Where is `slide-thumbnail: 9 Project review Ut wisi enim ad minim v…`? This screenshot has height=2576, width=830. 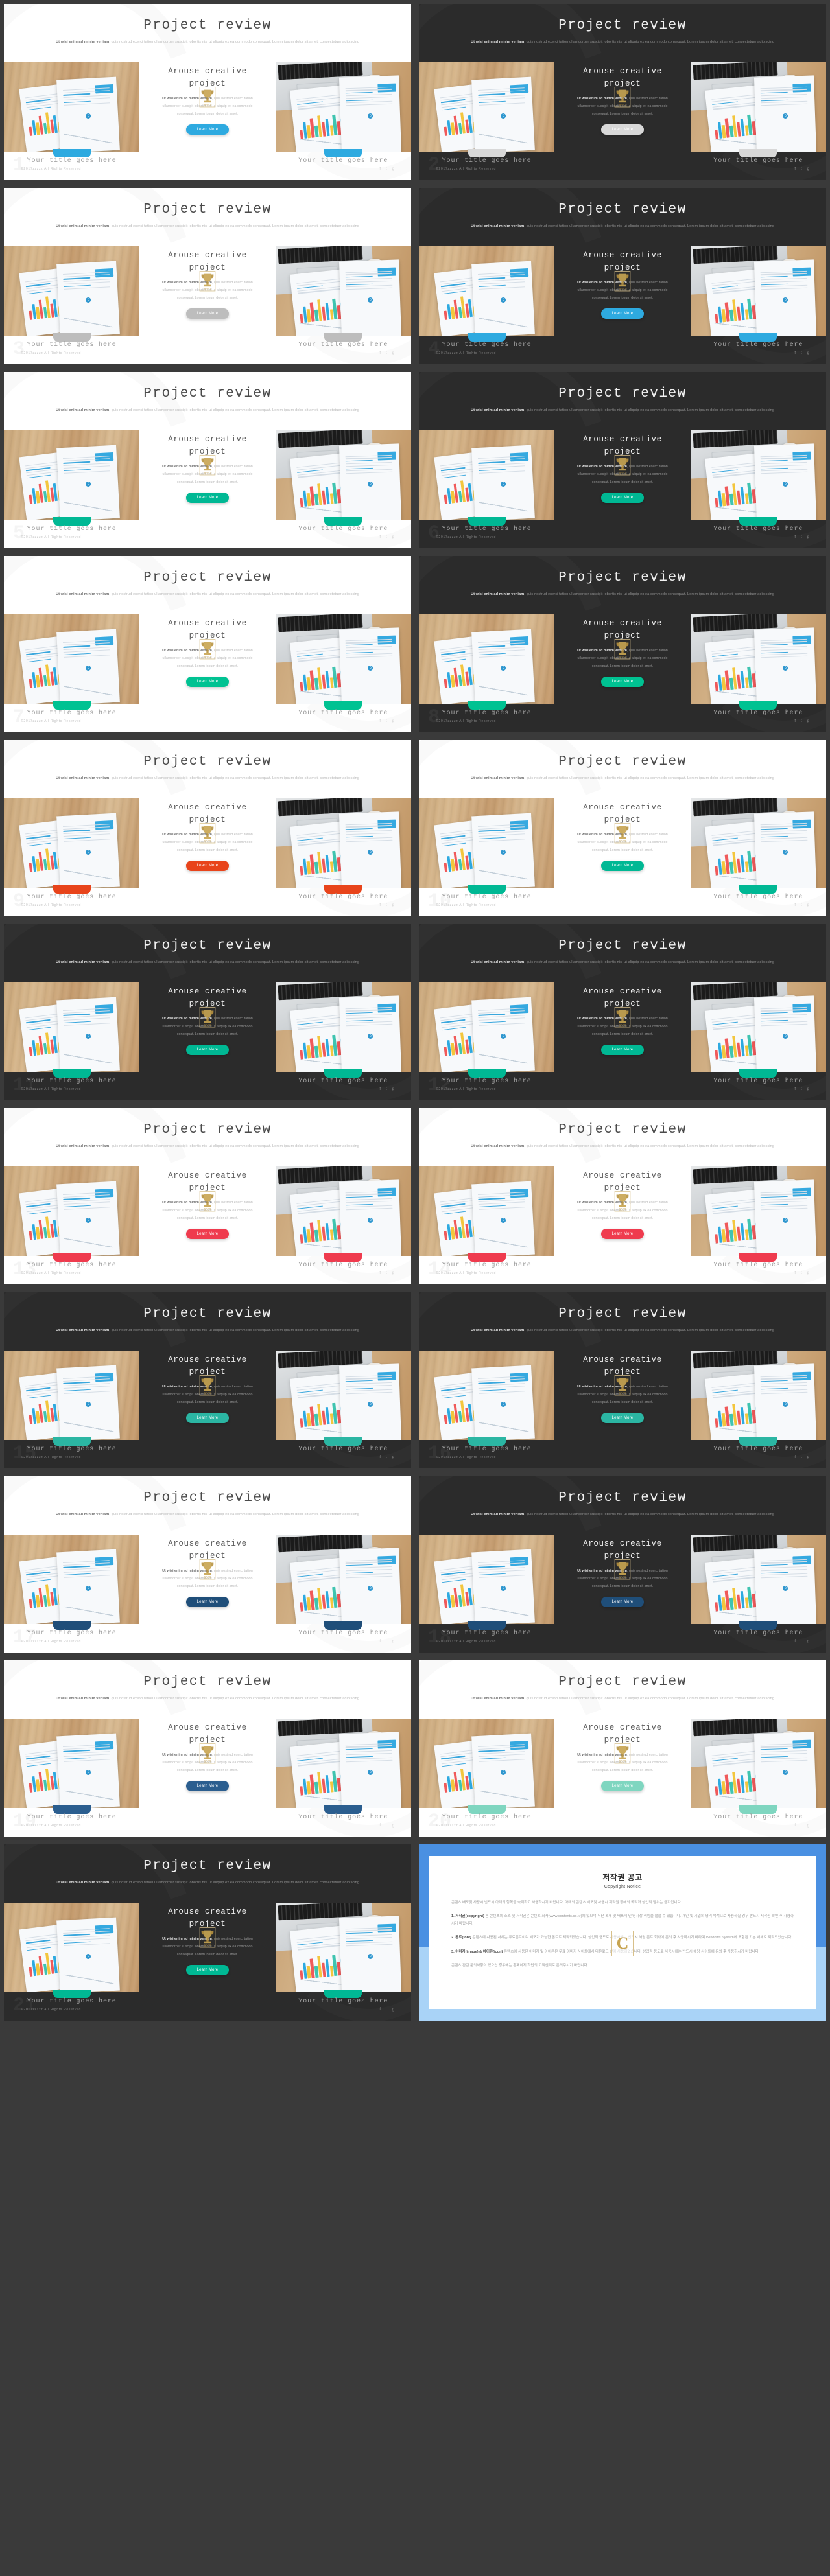
slide-thumbnail: 9 Project review Ut wisi enim ad minim v… is located at coordinates (207, 828).